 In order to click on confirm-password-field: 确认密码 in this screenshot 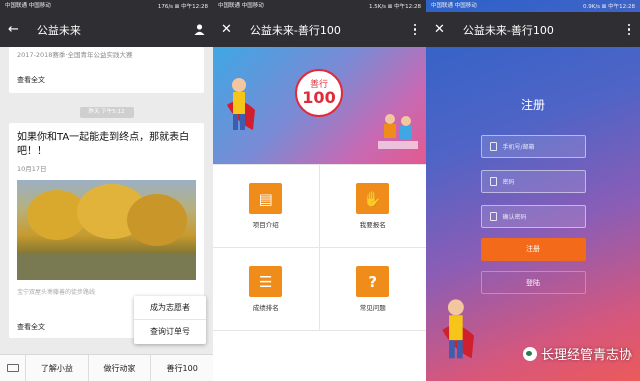, I will do `click(533, 216)`.